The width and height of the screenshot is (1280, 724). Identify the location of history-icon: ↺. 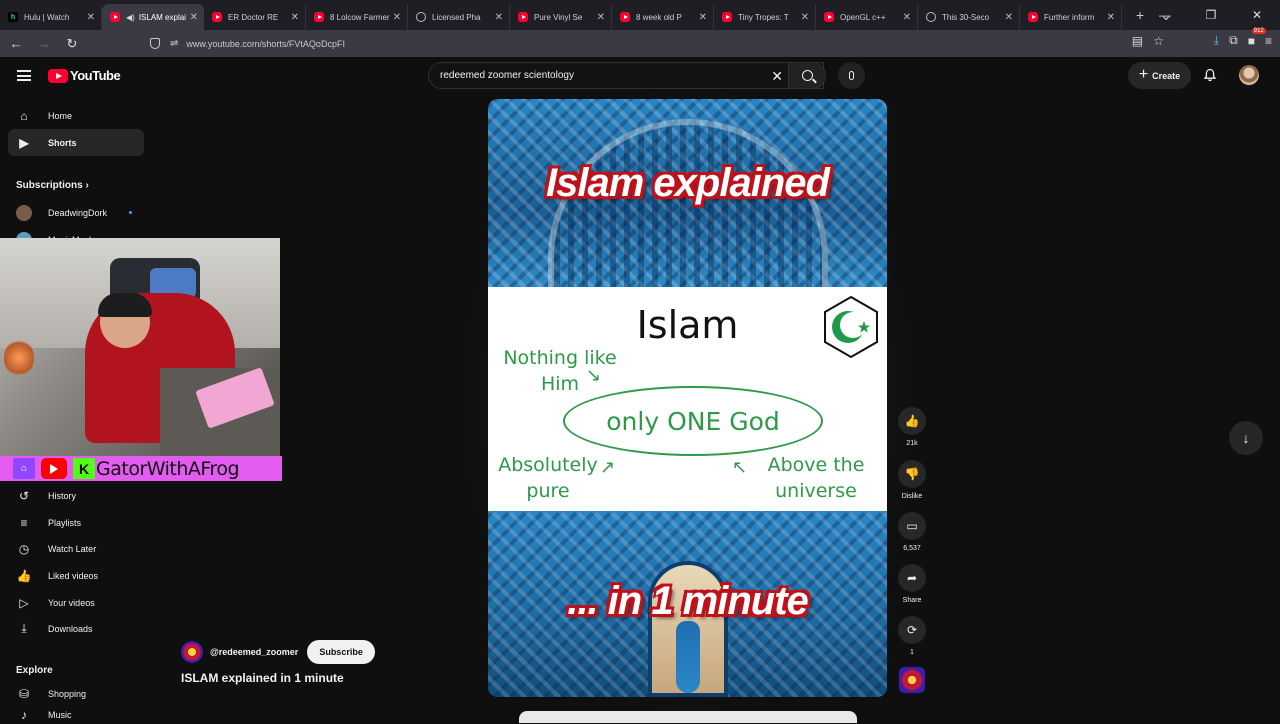
(24, 495).